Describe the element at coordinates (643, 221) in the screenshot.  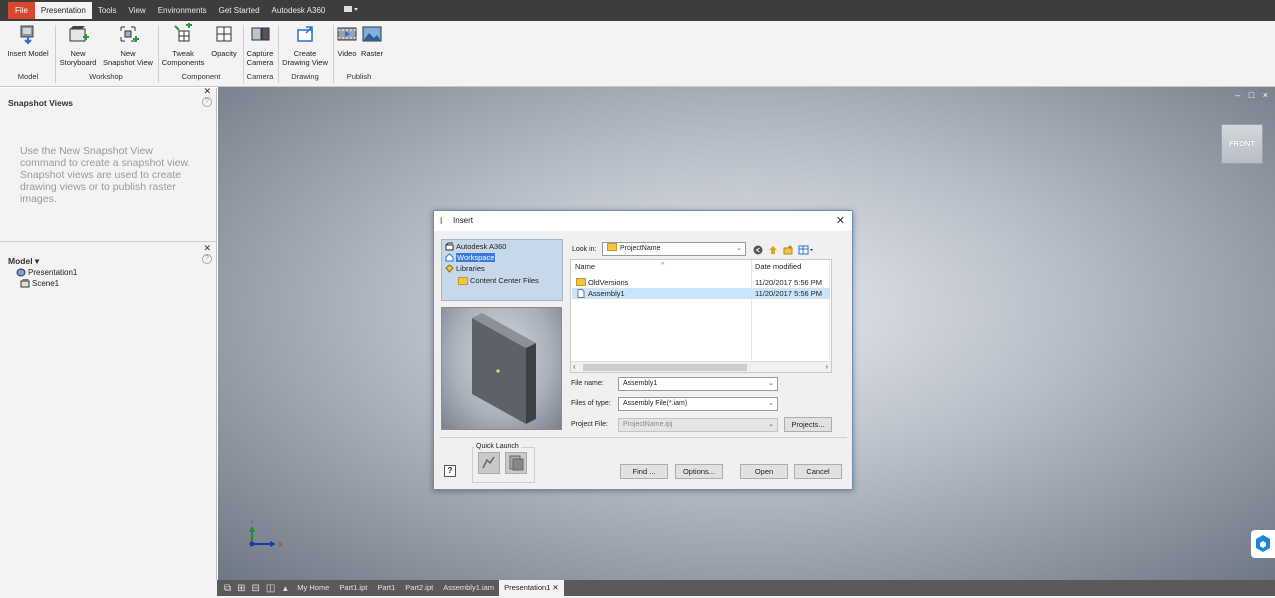
I see `dialog-titlebar: I Insert ✕` at that location.